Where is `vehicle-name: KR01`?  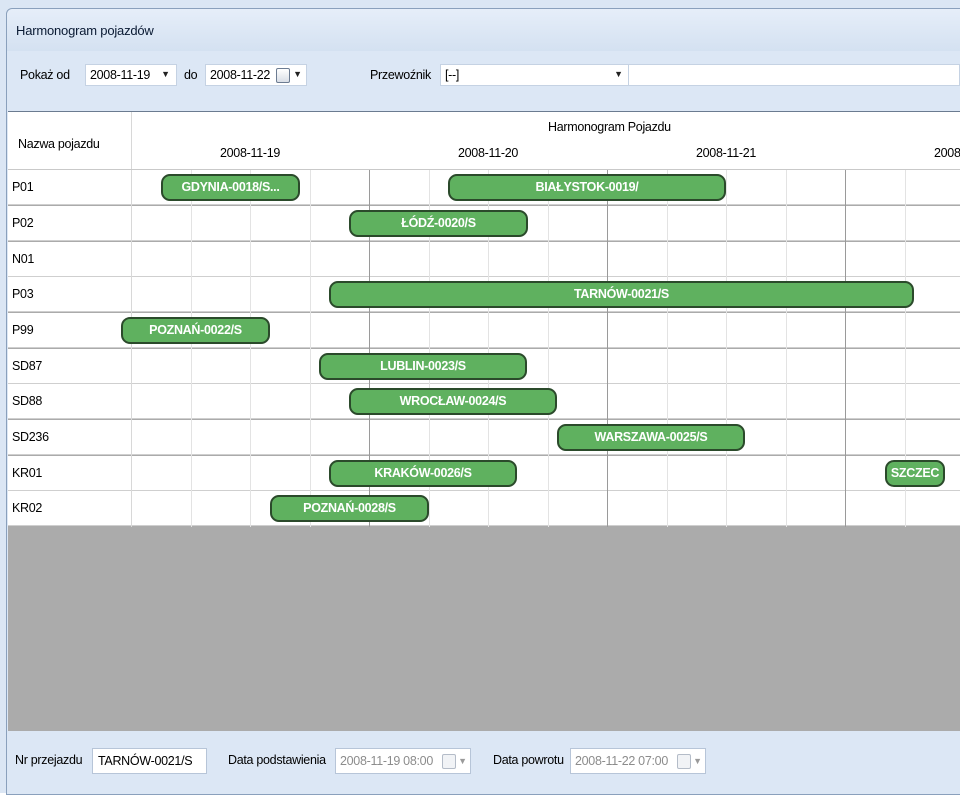
vehicle-name: KR01 is located at coordinates (27, 473).